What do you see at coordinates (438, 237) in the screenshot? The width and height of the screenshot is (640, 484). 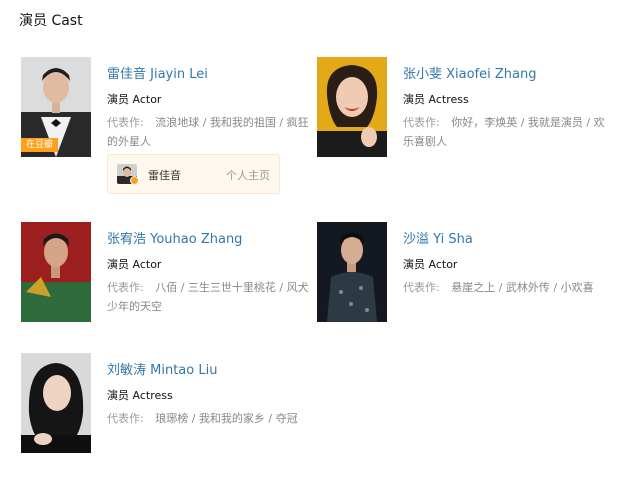 I see `actor-name-link: 沙溢 Yi Sha` at bounding box center [438, 237].